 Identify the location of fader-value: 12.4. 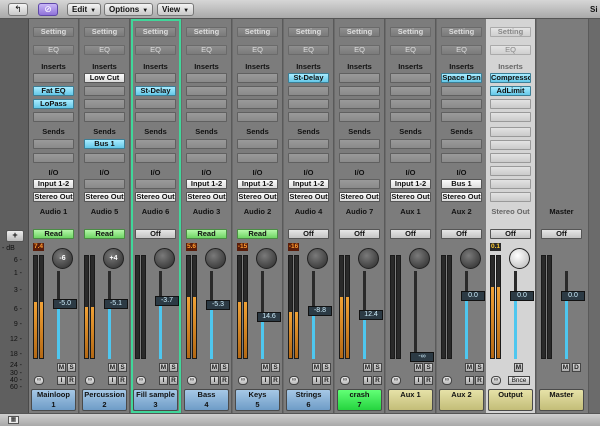
(371, 315).